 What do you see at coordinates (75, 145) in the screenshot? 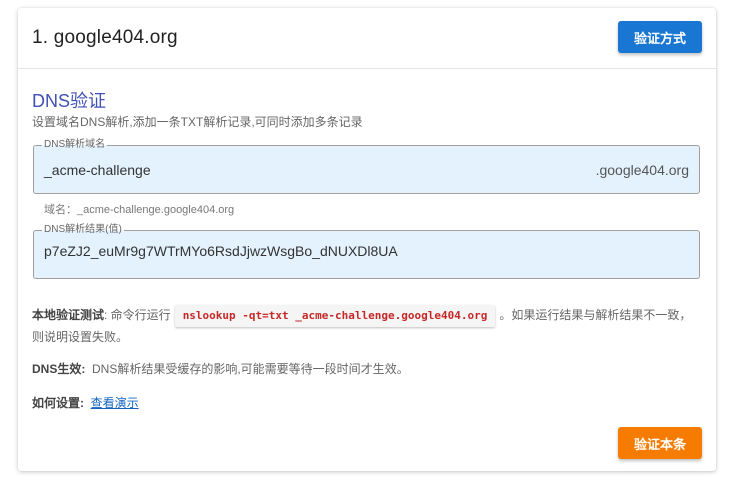
I see `dns-name-label: DNS解析域名` at bounding box center [75, 145].